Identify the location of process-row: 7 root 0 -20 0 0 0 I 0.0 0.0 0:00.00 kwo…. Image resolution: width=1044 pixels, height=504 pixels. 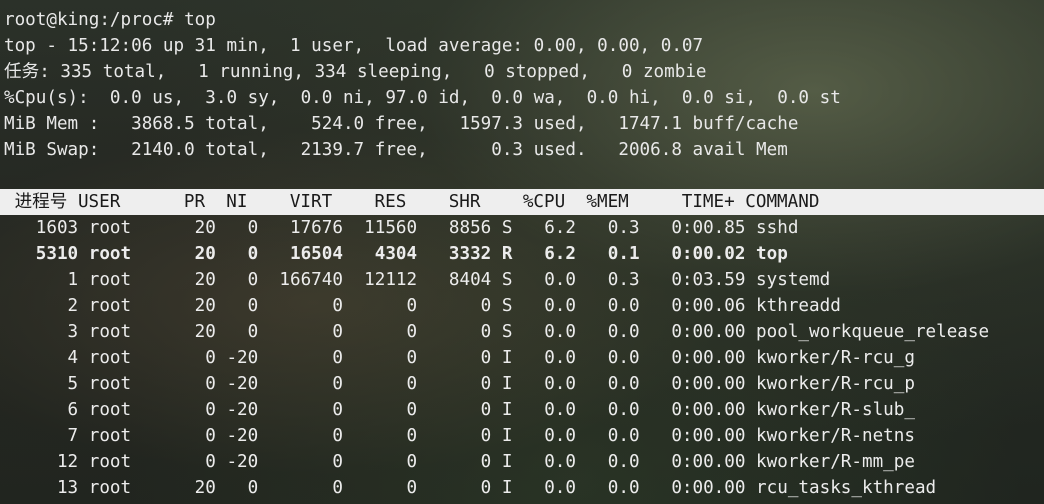
(459, 436).